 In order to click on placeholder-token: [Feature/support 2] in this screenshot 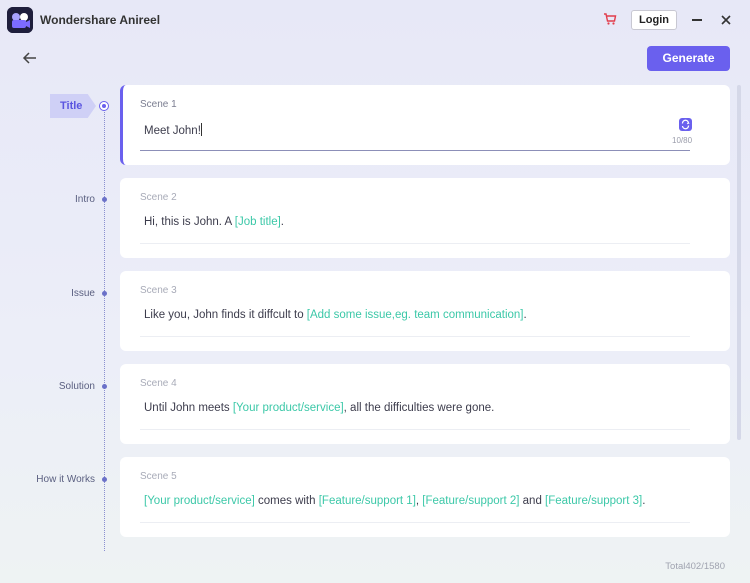, I will do `click(471, 501)`.